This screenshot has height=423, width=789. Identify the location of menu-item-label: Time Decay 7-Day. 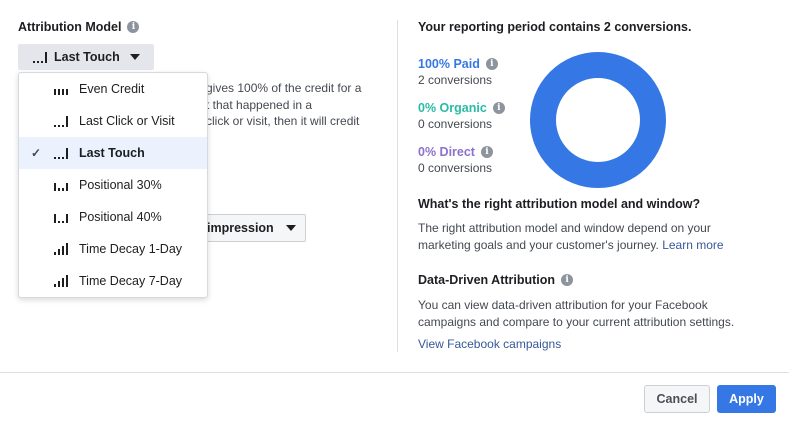
(131, 281).